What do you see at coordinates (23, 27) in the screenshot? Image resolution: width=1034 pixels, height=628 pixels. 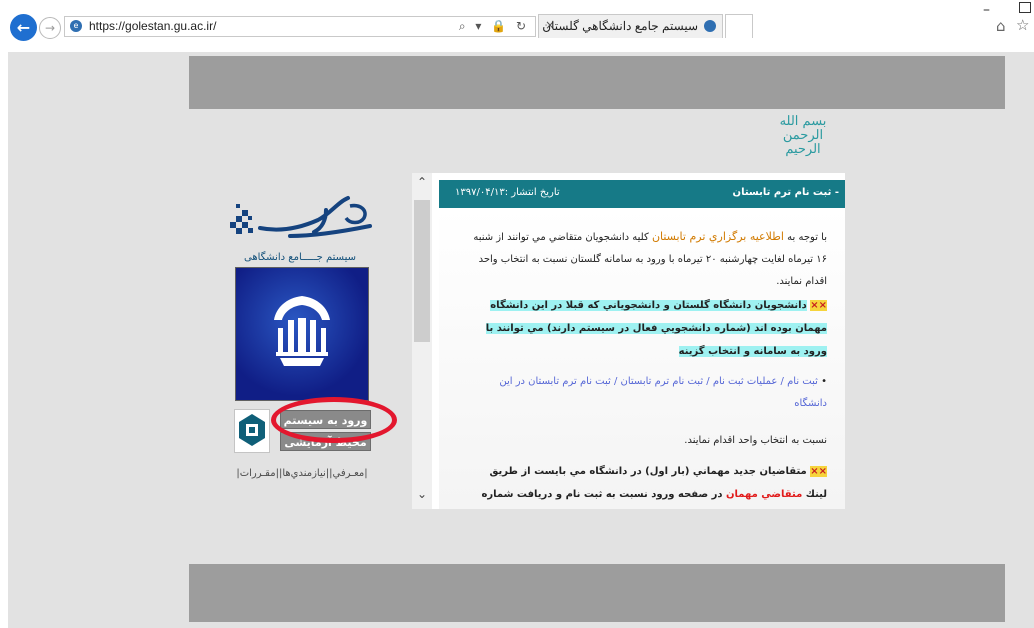 I see `back-button: ←` at bounding box center [23, 27].